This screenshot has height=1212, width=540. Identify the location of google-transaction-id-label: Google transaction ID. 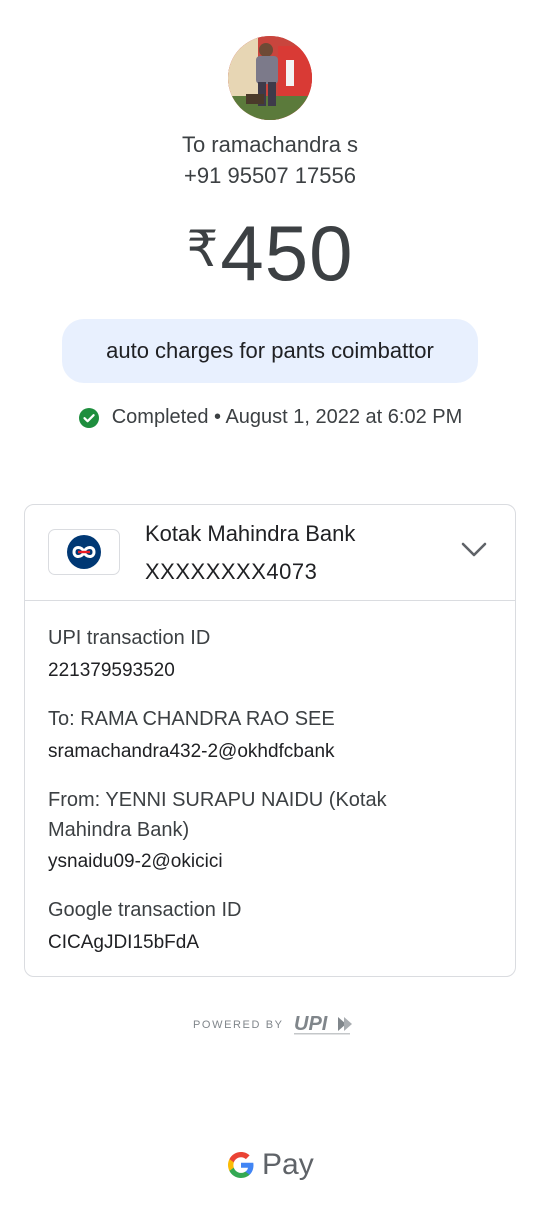
(145, 910).